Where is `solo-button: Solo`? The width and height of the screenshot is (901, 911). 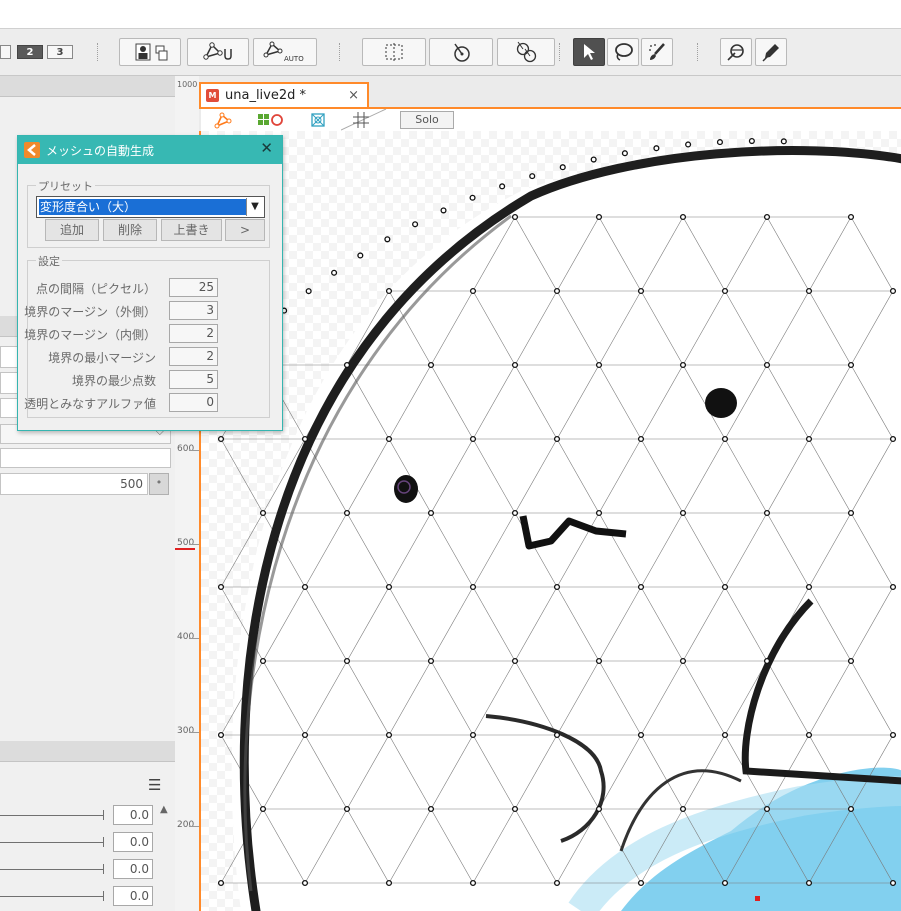 solo-button: Solo is located at coordinates (427, 120).